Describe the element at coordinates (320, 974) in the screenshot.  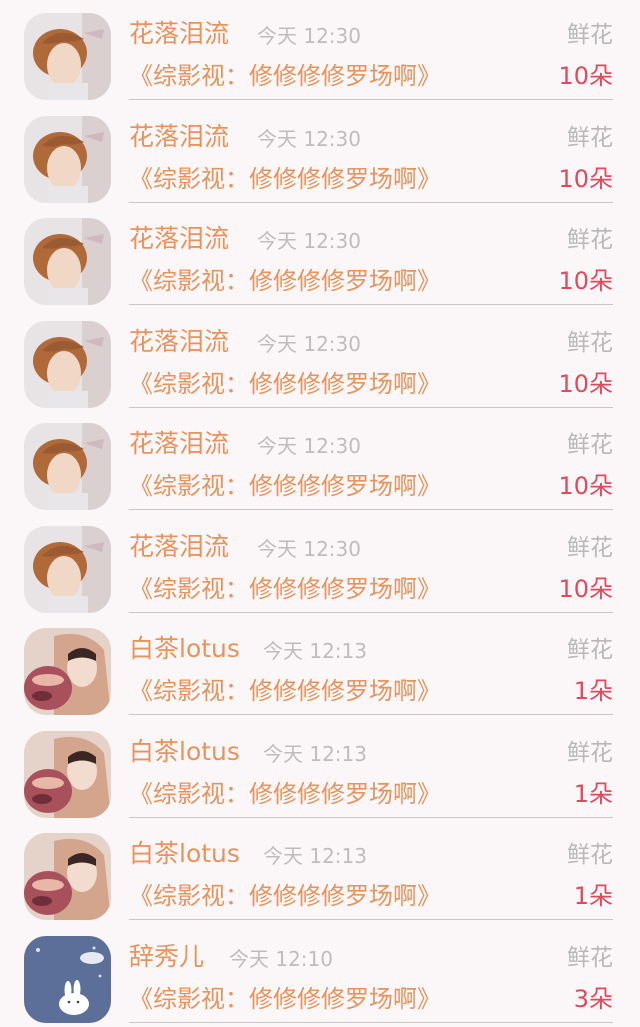
I see `list-item: 辞秀儿 今天 12:10 鲜花 《综影视：修修修修罗场啊》 3朵` at that location.